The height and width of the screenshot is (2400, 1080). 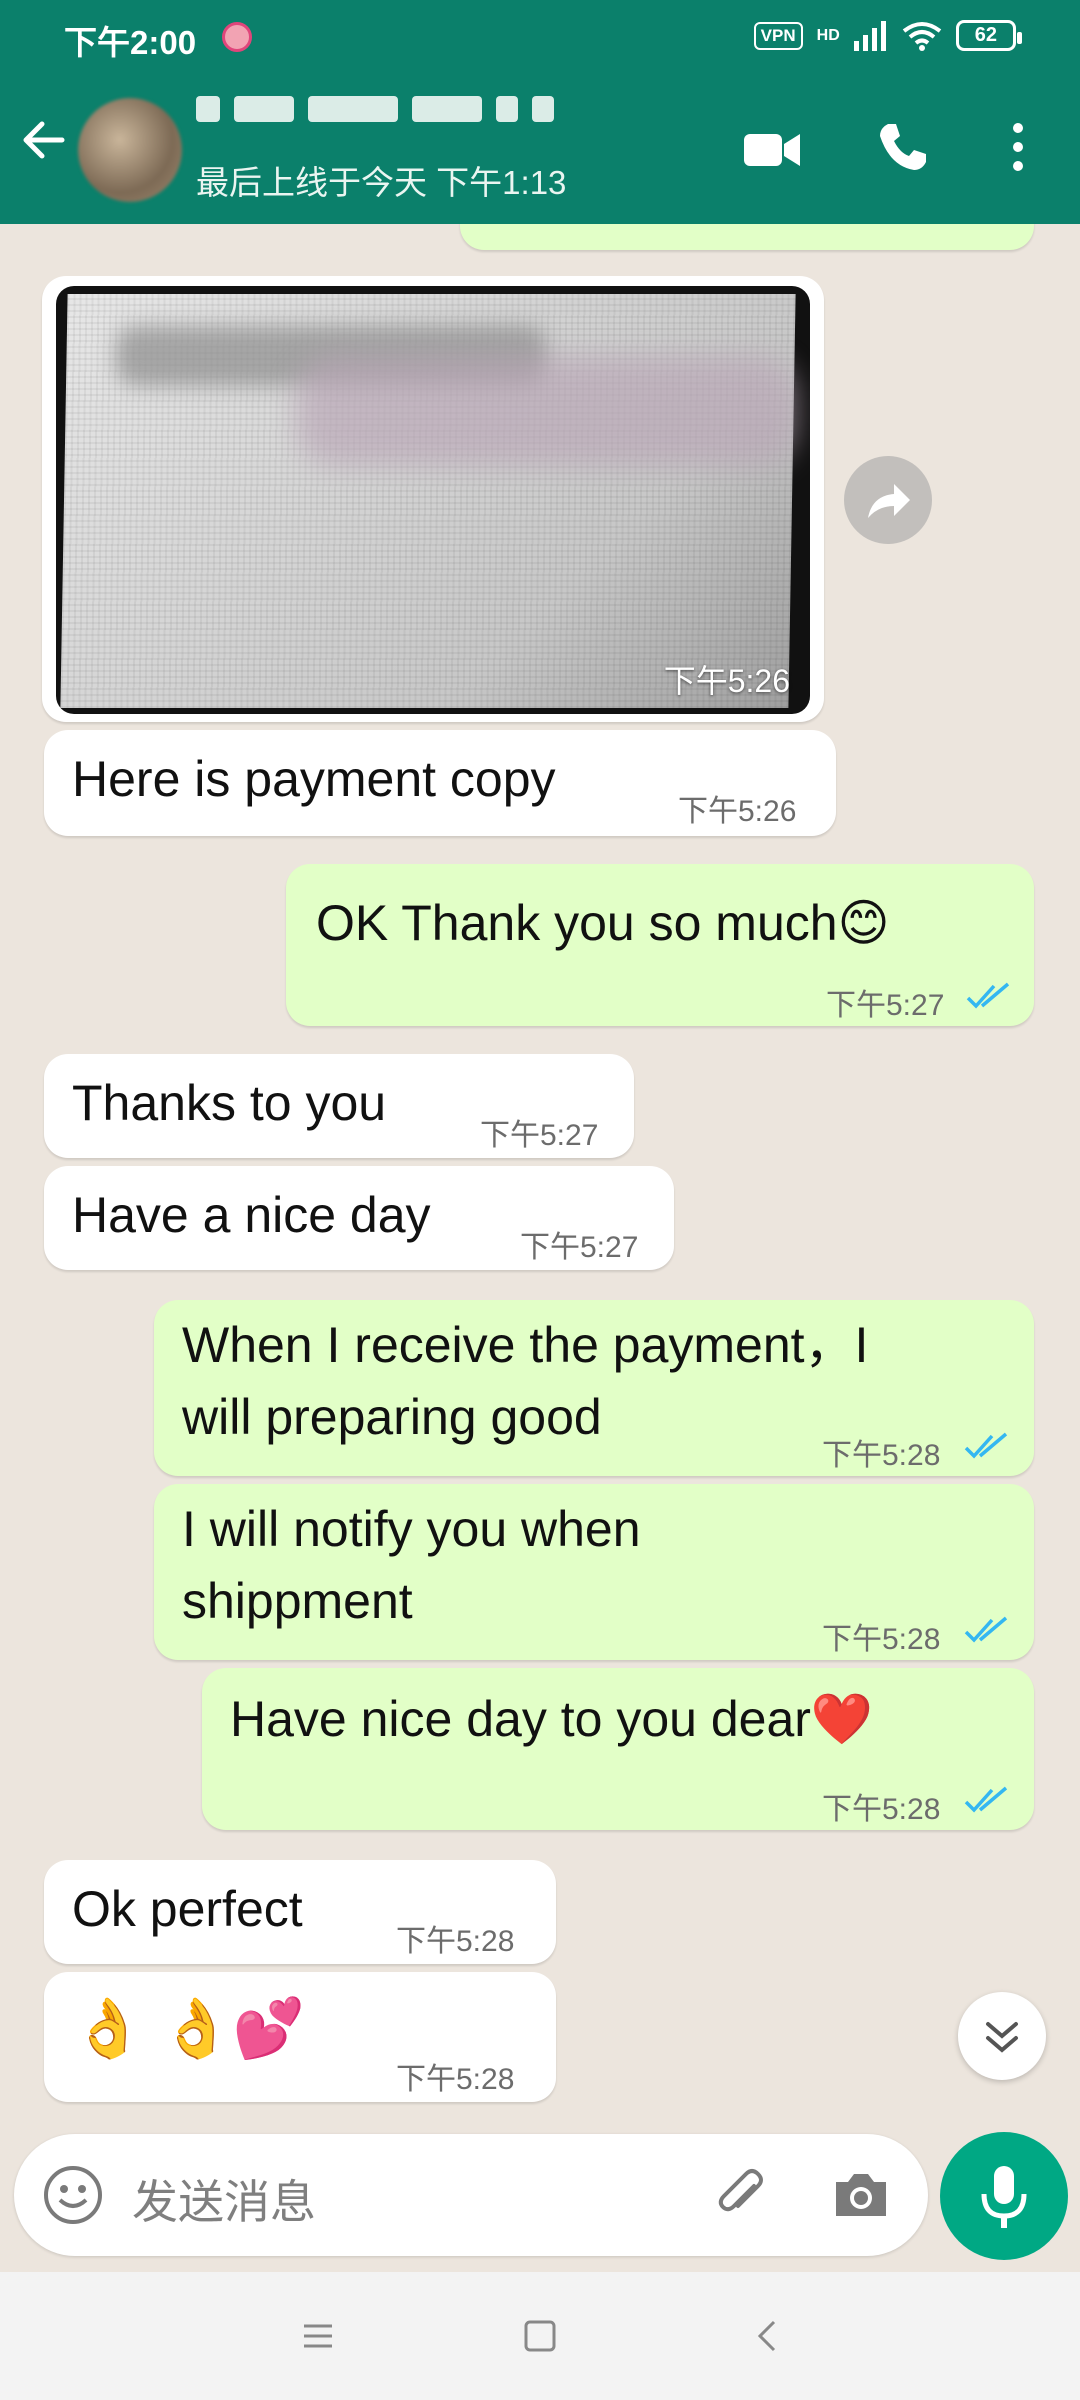 I want to click on home-square-icon, so click(x=540, y=2336).